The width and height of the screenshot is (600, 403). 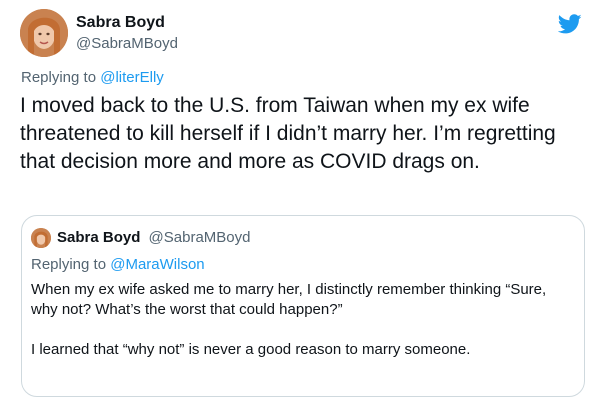 I want to click on quoted-replying-prefix: Replying to, so click(x=69, y=264).